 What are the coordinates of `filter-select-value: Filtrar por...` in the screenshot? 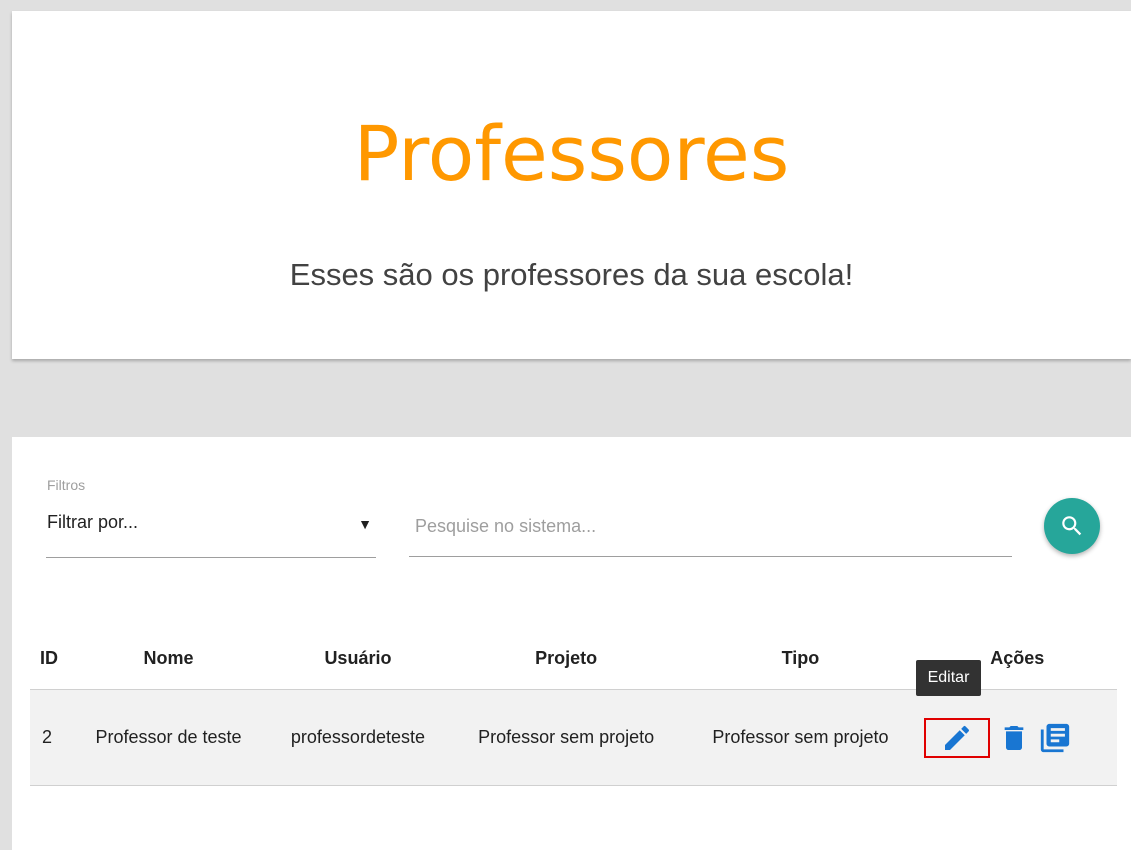 It's located at (93, 522).